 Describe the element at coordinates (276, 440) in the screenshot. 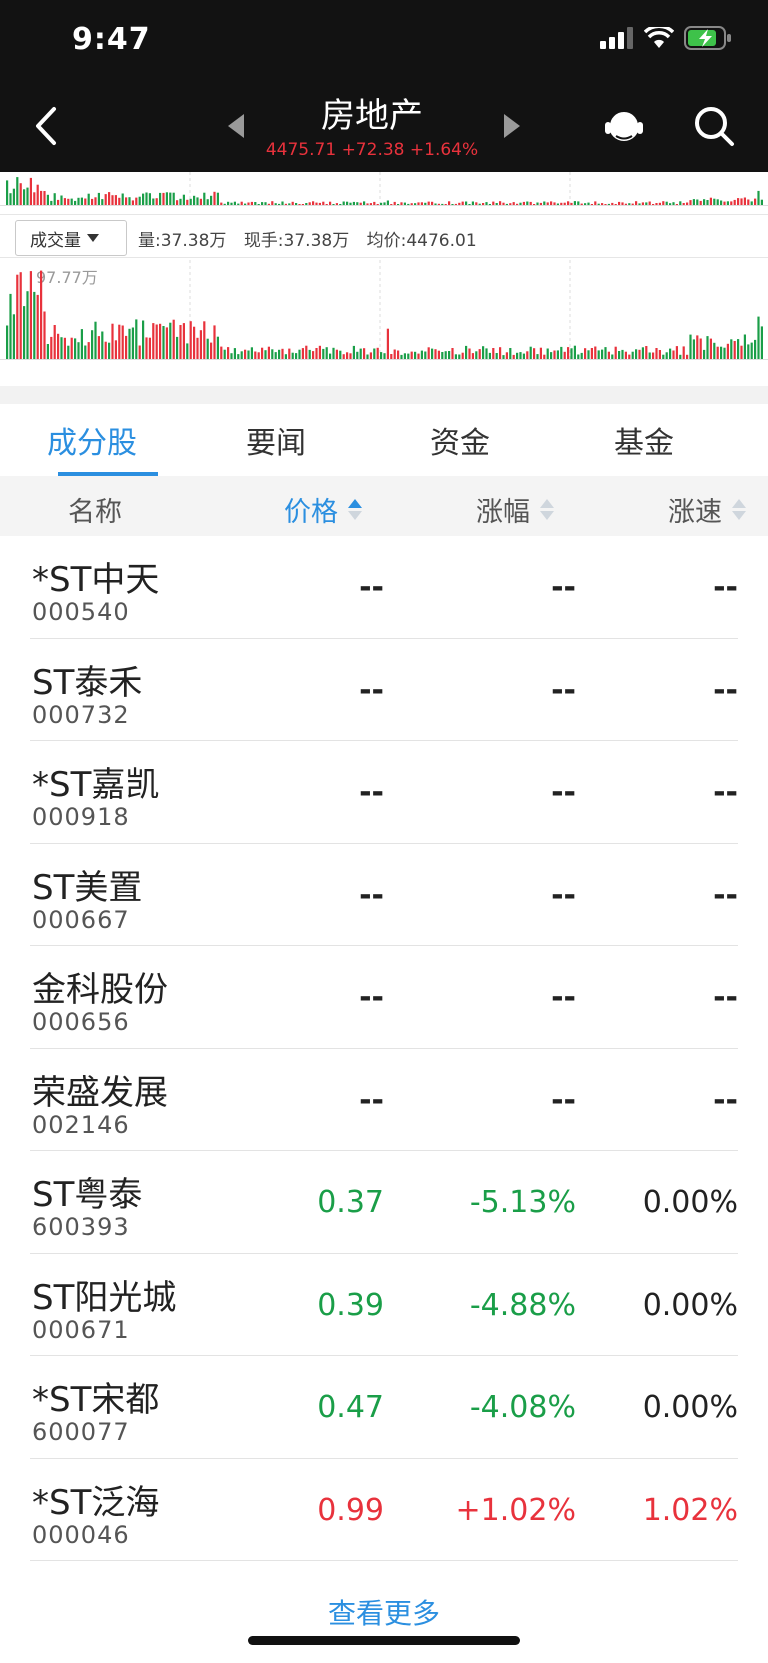

I see `tab-news: 要闻` at that location.